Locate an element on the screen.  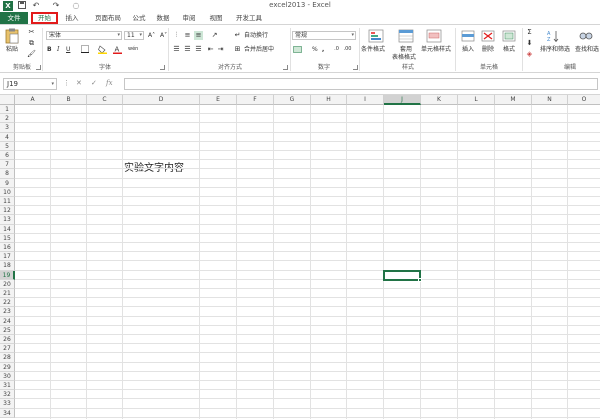
sort-filter-button: 排序和筛选 is located at coordinates (555, 49).